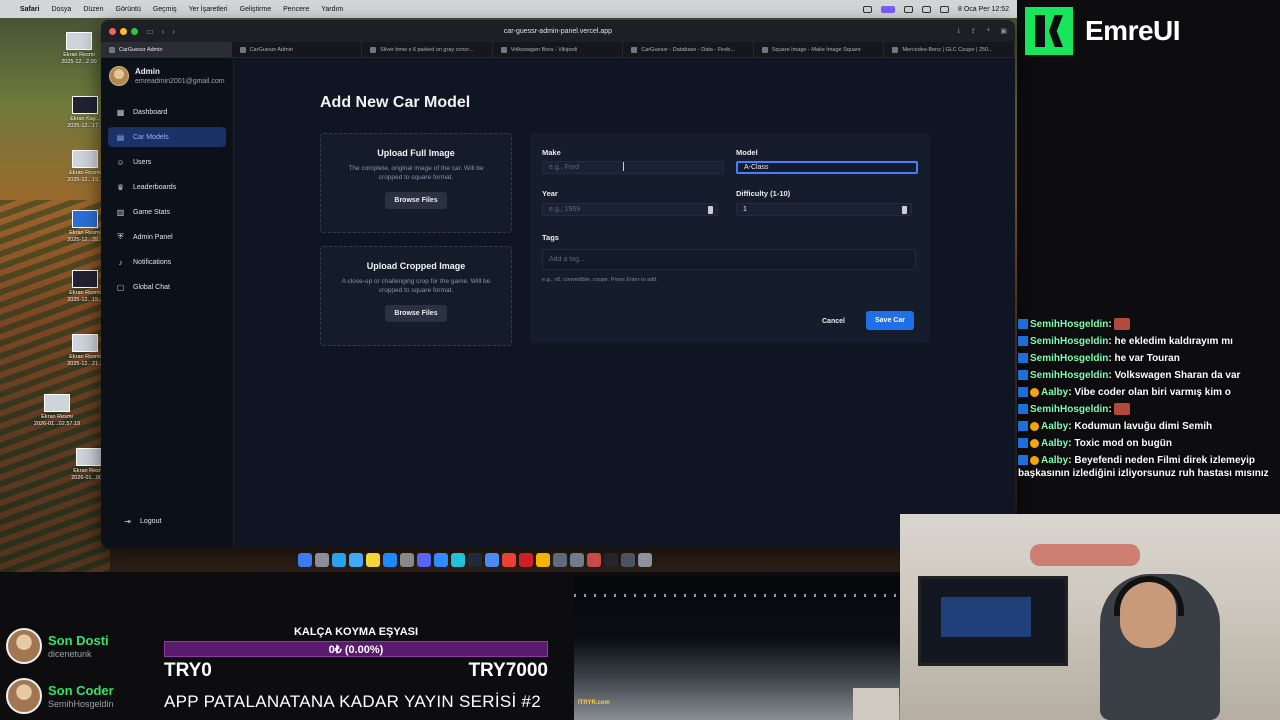 Image resolution: width=1280 pixels, height=720 pixels. I want to click on chat-message: SemihHosgeldin: he ekledim kaldırayım mı, so click(1149, 341).